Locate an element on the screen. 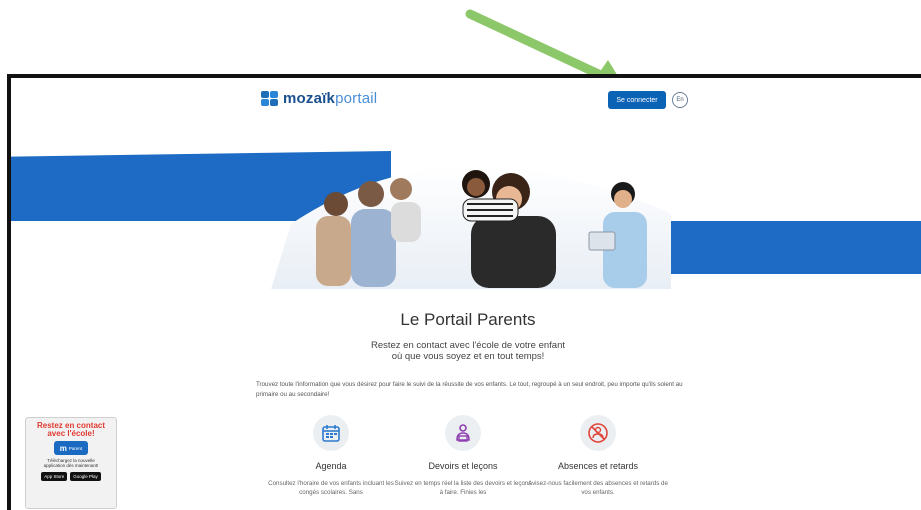 This screenshot has height=510, width=921. google-play-badge: Google Play is located at coordinates (85, 476).